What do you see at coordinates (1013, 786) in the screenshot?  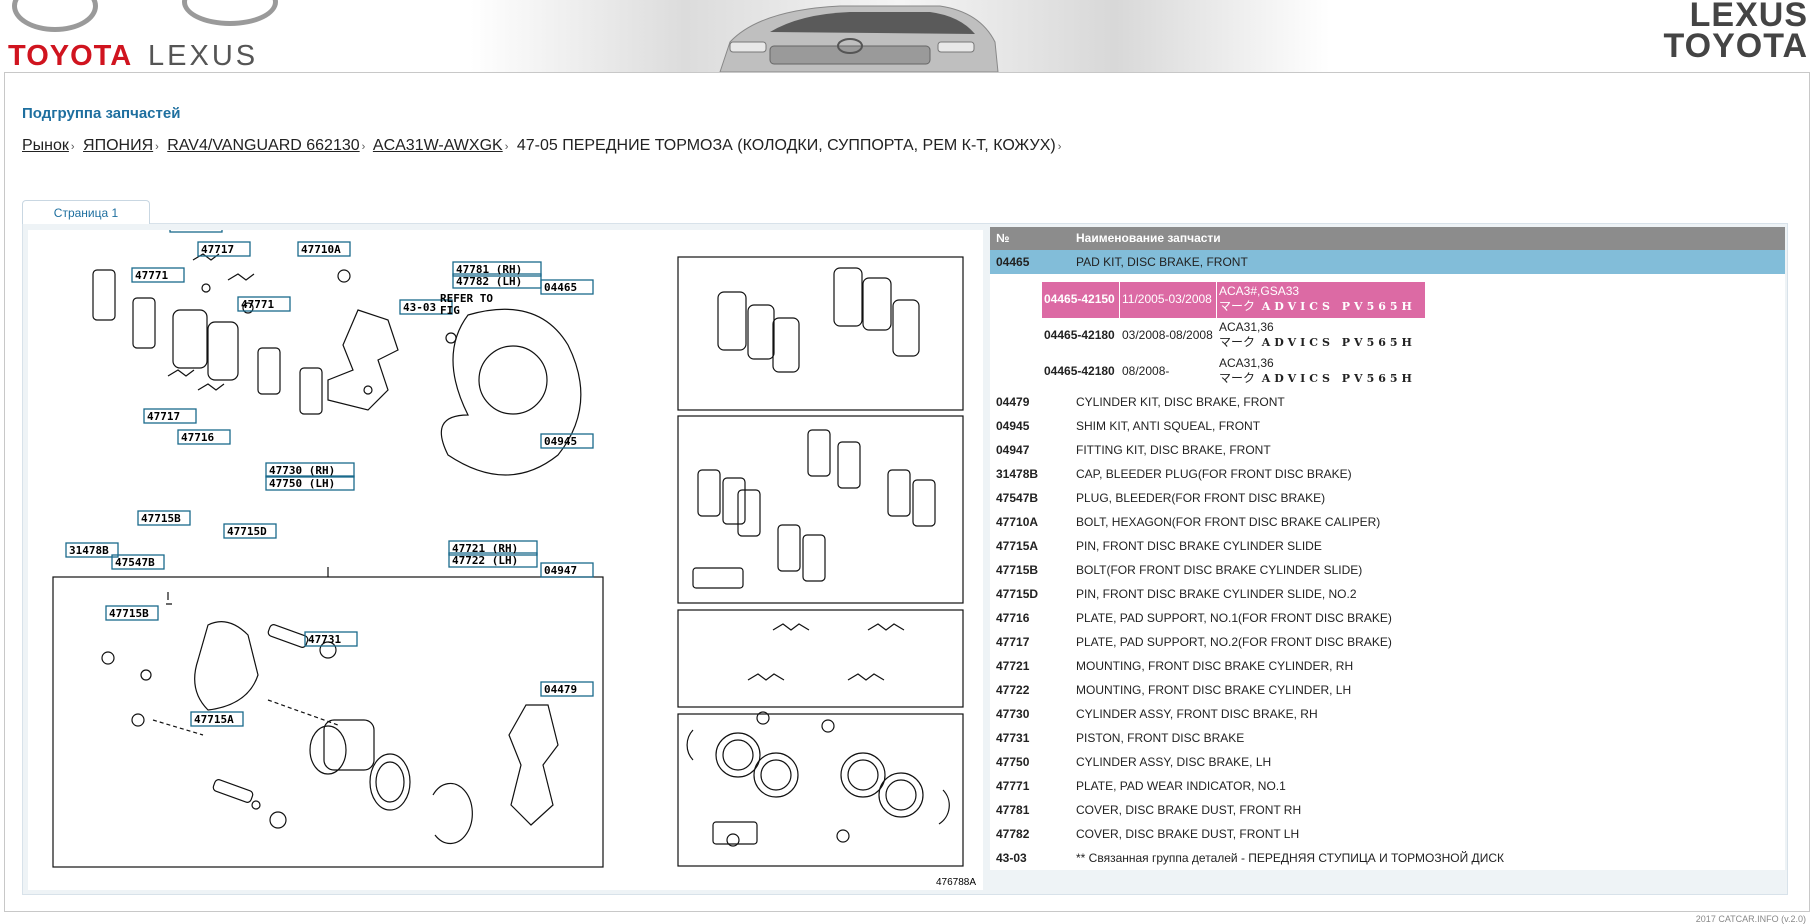 I see `part-code: 47771` at bounding box center [1013, 786].